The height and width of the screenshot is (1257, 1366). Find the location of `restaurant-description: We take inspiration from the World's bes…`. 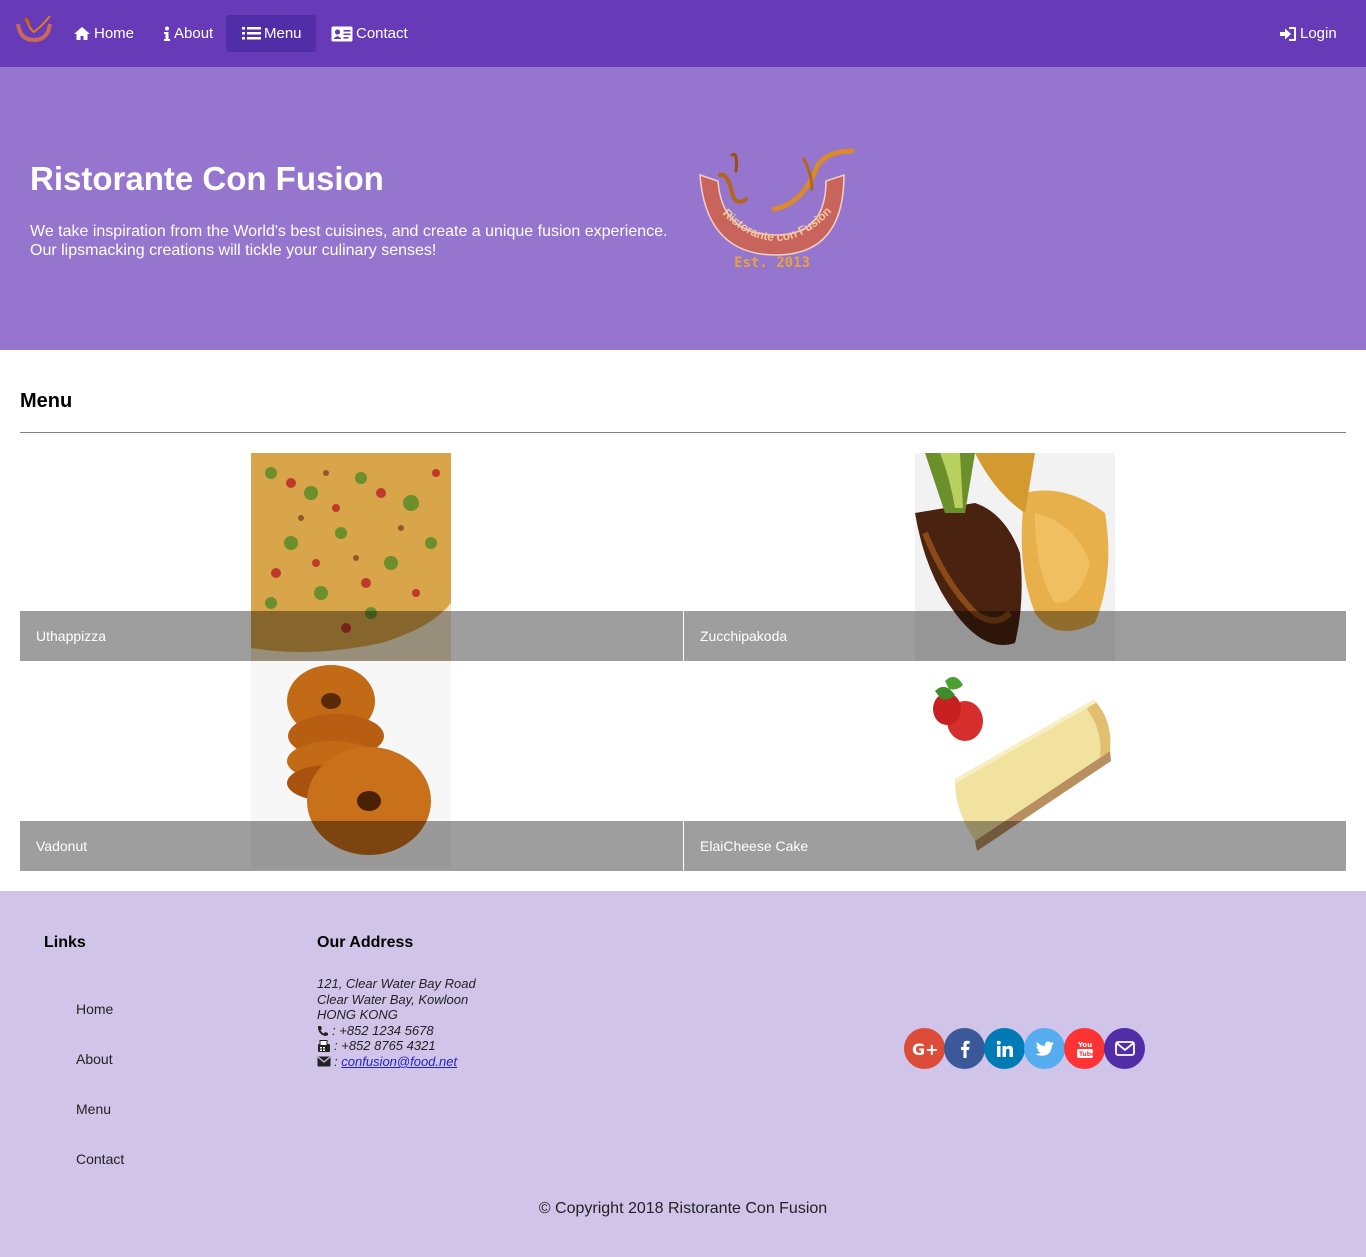

restaurant-description: We take inspiration from the World's bes… is located at coordinates (360, 241).